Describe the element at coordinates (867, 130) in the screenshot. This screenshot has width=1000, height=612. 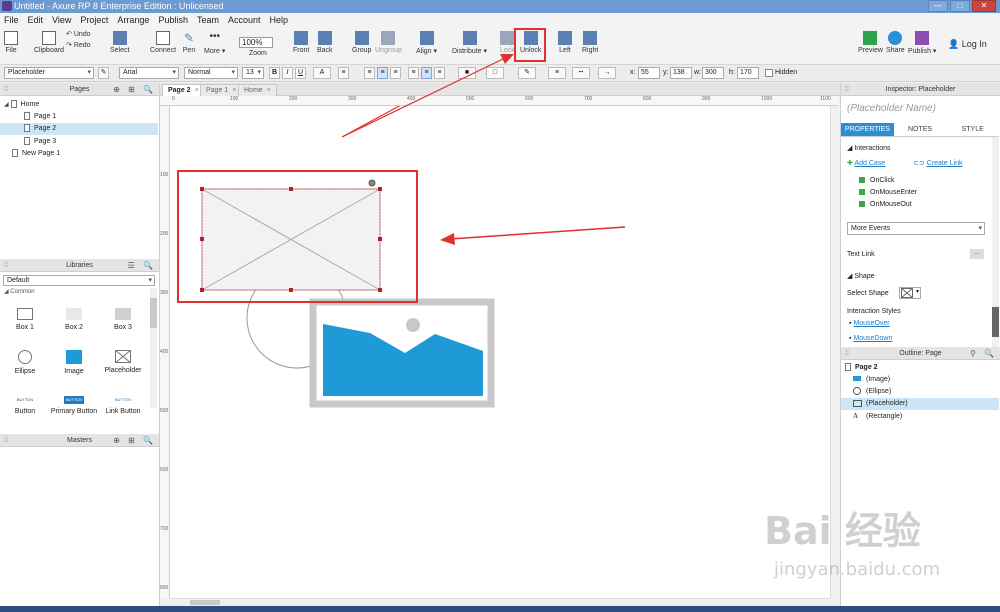
I see `tab-properties: PROPERTIES` at that location.